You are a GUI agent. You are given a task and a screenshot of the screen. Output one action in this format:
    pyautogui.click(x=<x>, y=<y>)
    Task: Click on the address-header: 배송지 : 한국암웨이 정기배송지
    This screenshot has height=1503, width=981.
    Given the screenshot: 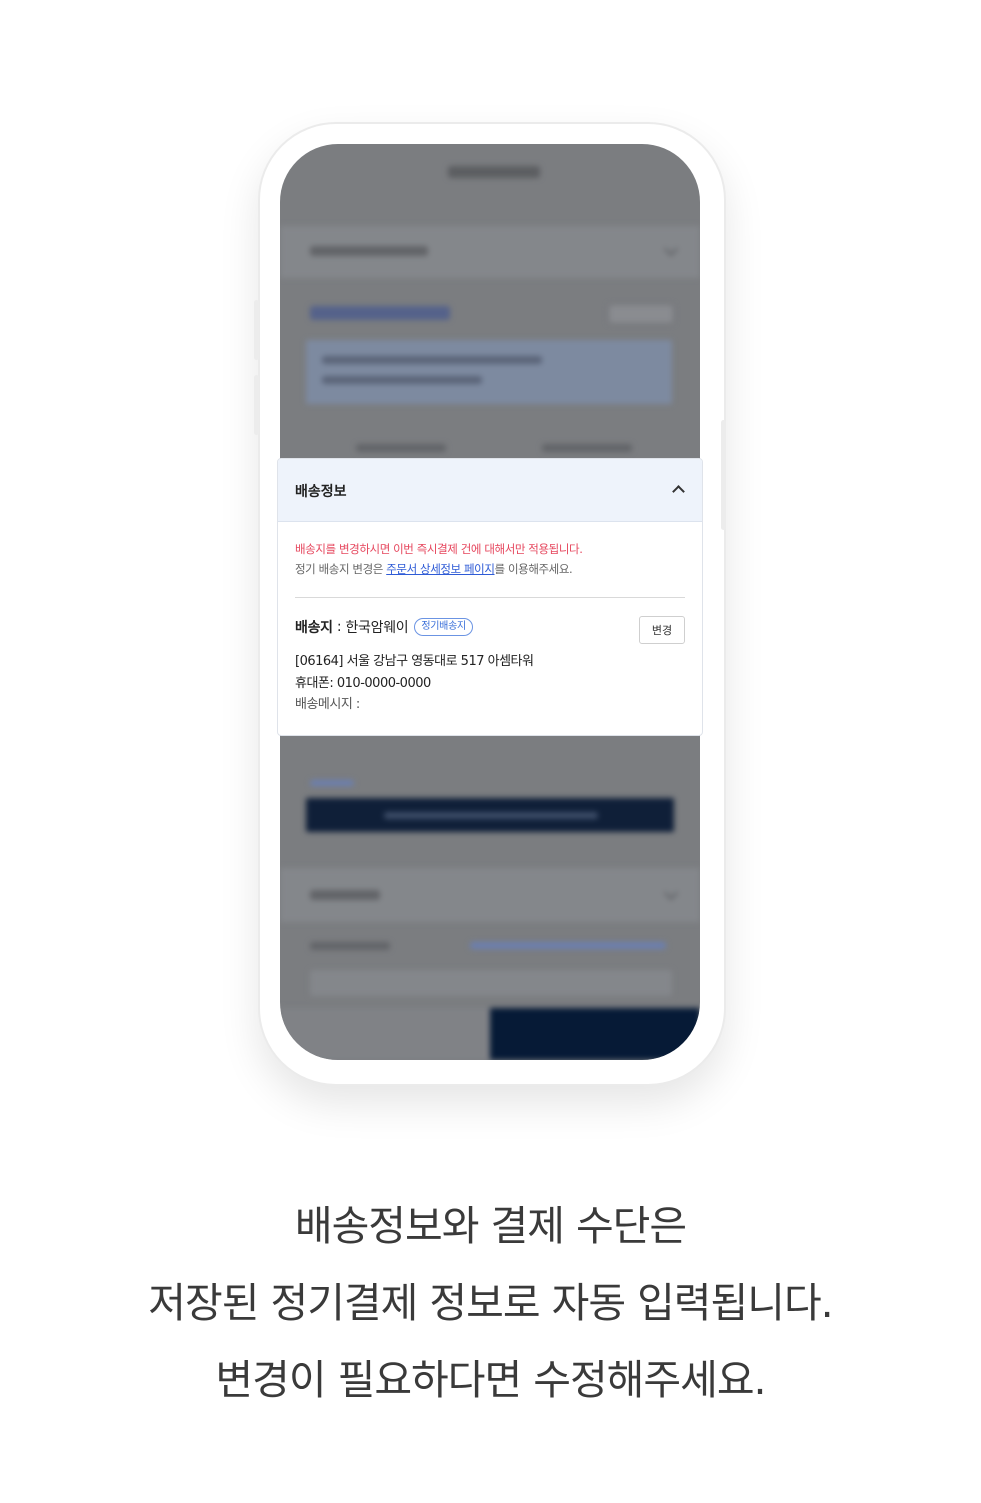 What is the action you would take?
    pyautogui.click(x=384, y=627)
    